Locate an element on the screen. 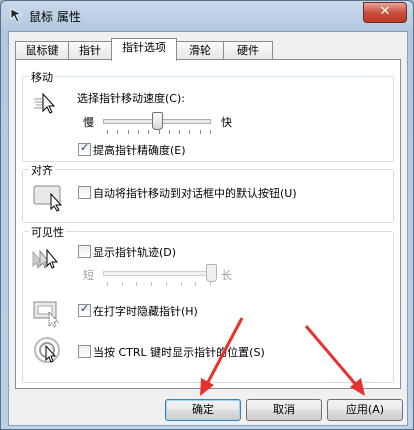  arrow-to-apply-shaft is located at coordinates (331, 356).